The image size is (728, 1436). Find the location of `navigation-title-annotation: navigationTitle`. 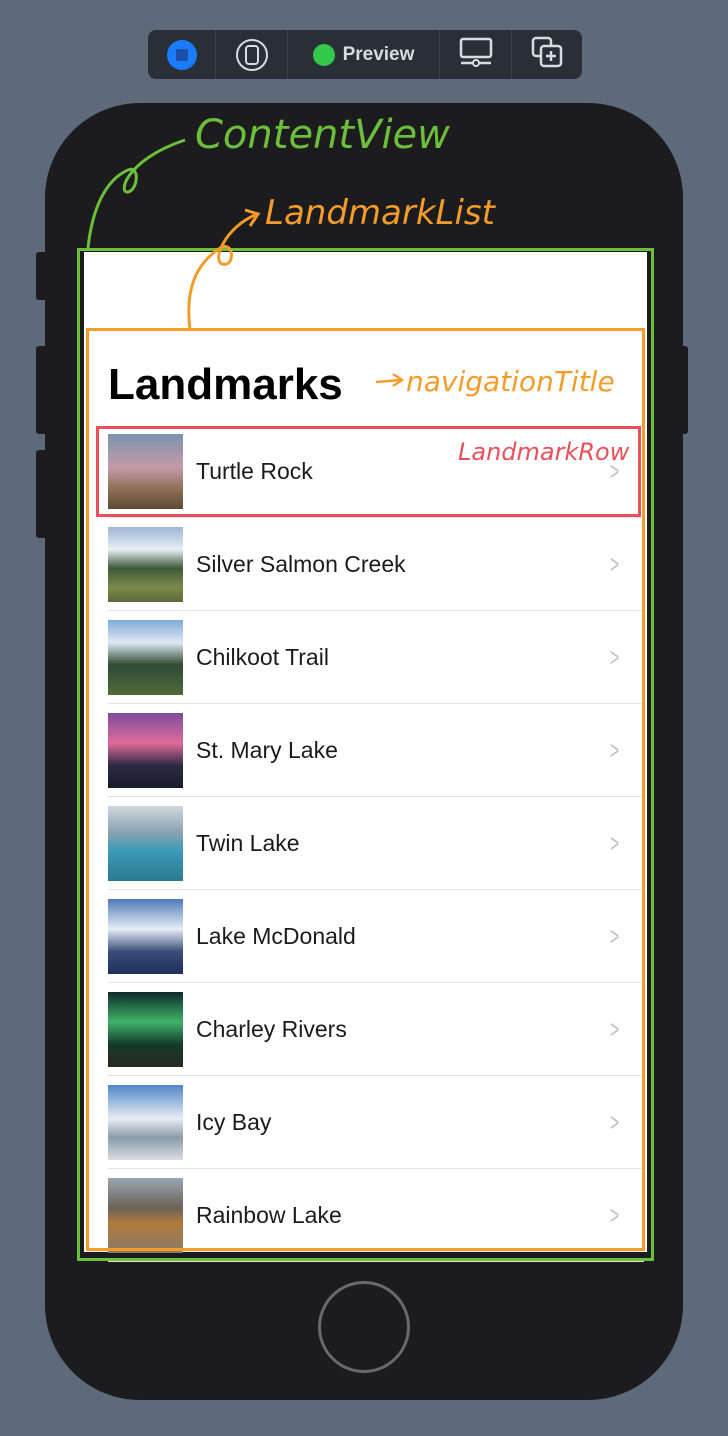

navigation-title-annotation: navigationTitle is located at coordinates (510, 381).